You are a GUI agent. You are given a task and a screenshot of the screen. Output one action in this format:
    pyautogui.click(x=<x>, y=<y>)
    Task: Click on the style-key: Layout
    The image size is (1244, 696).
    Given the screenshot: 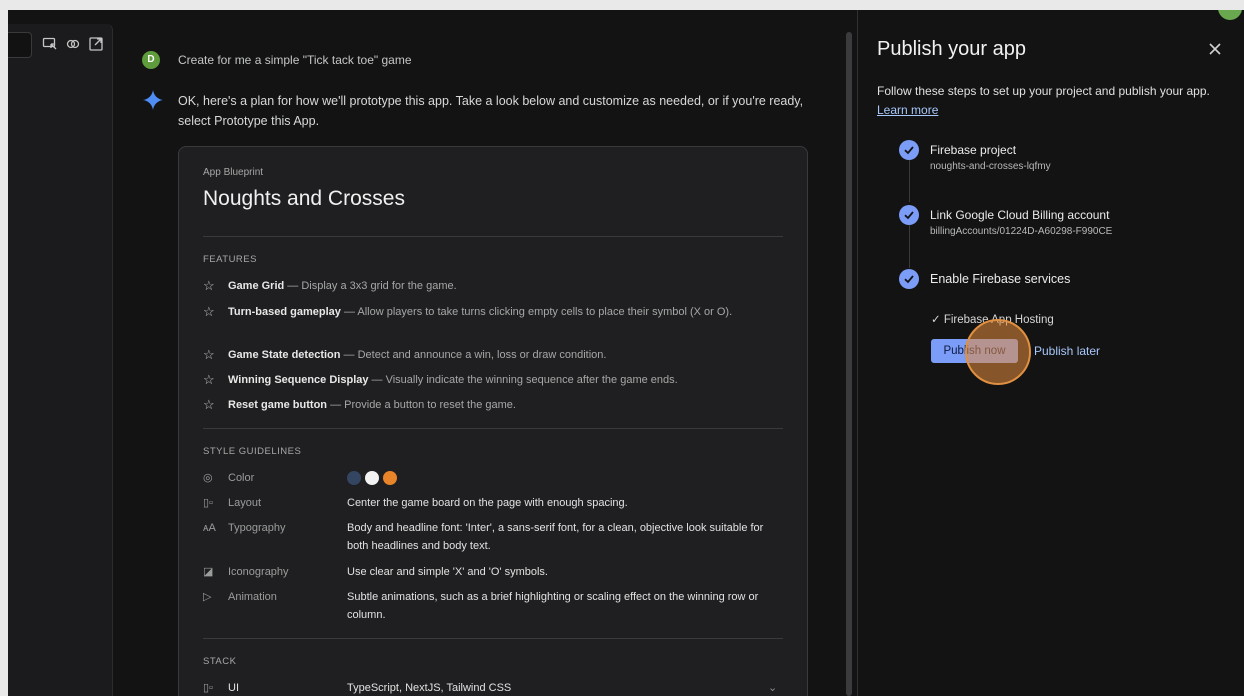 What is the action you would take?
    pyautogui.click(x=245, y=503)
    